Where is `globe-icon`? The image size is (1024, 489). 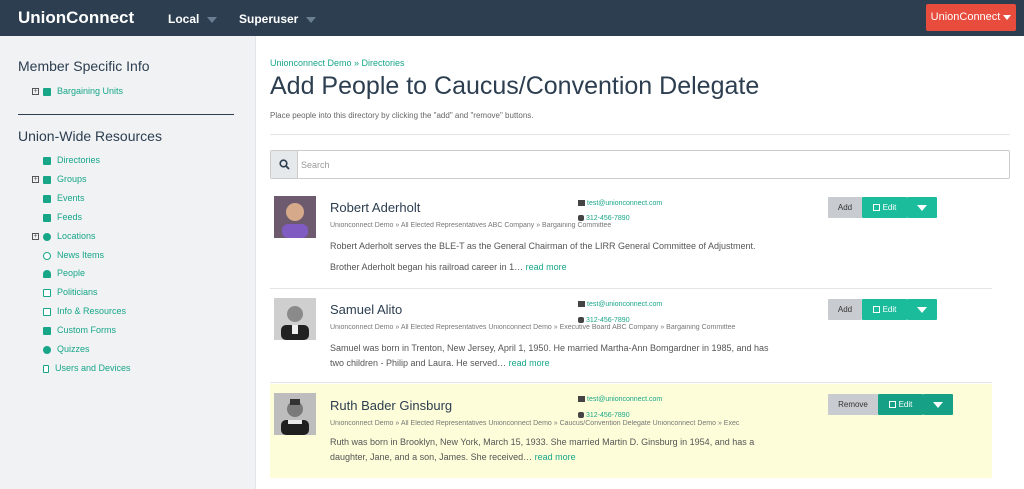 globe-icon is located at coordinates (47, 236).